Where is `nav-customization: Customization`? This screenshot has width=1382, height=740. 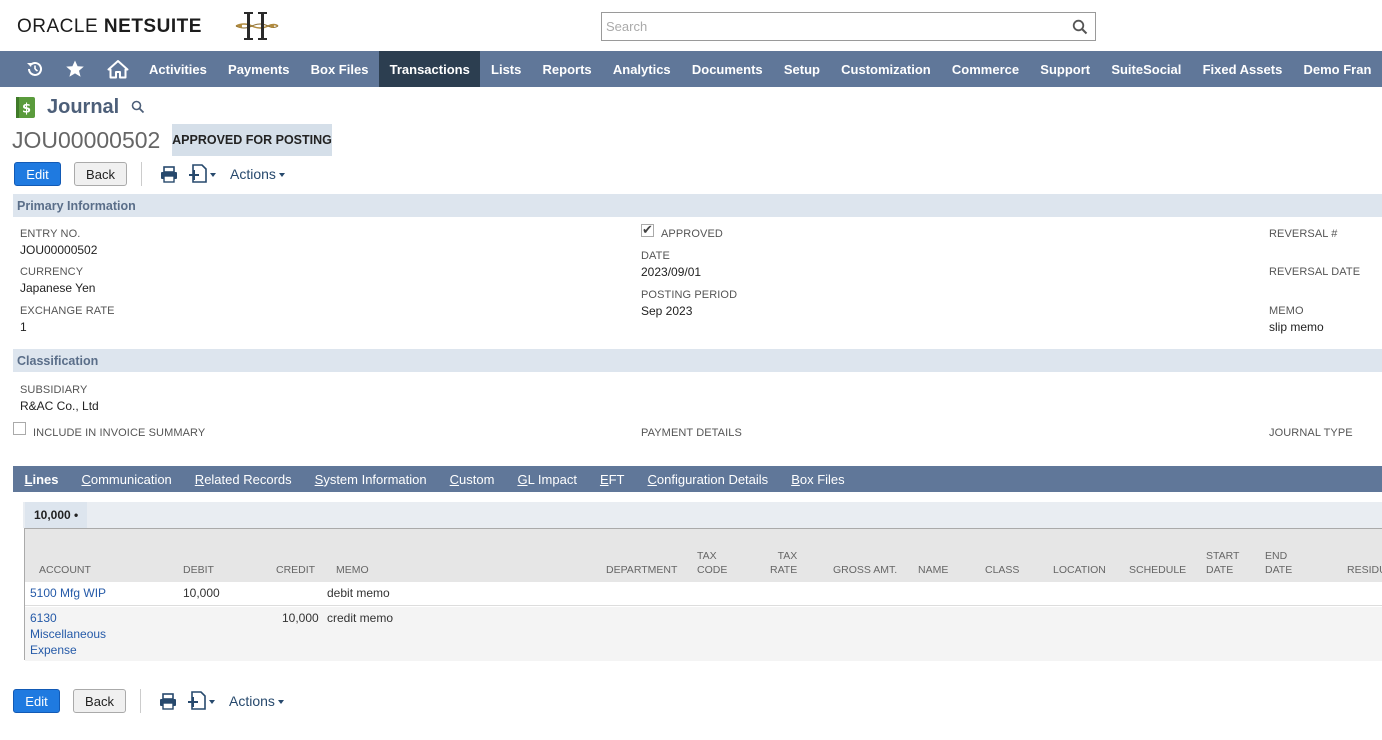 nav-customization: Customization is located at coordinates (886, 69).